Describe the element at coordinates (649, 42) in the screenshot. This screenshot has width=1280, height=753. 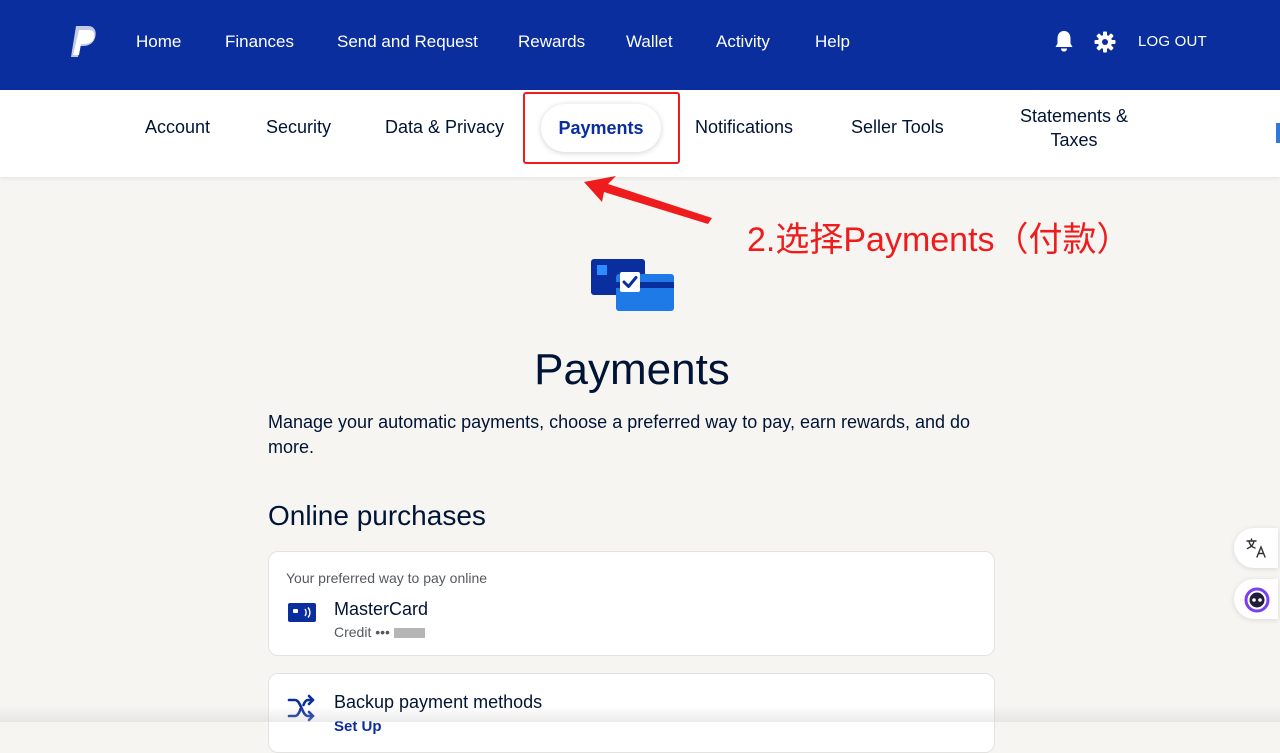
I see `topnav-wallet: Wallet` at that location.